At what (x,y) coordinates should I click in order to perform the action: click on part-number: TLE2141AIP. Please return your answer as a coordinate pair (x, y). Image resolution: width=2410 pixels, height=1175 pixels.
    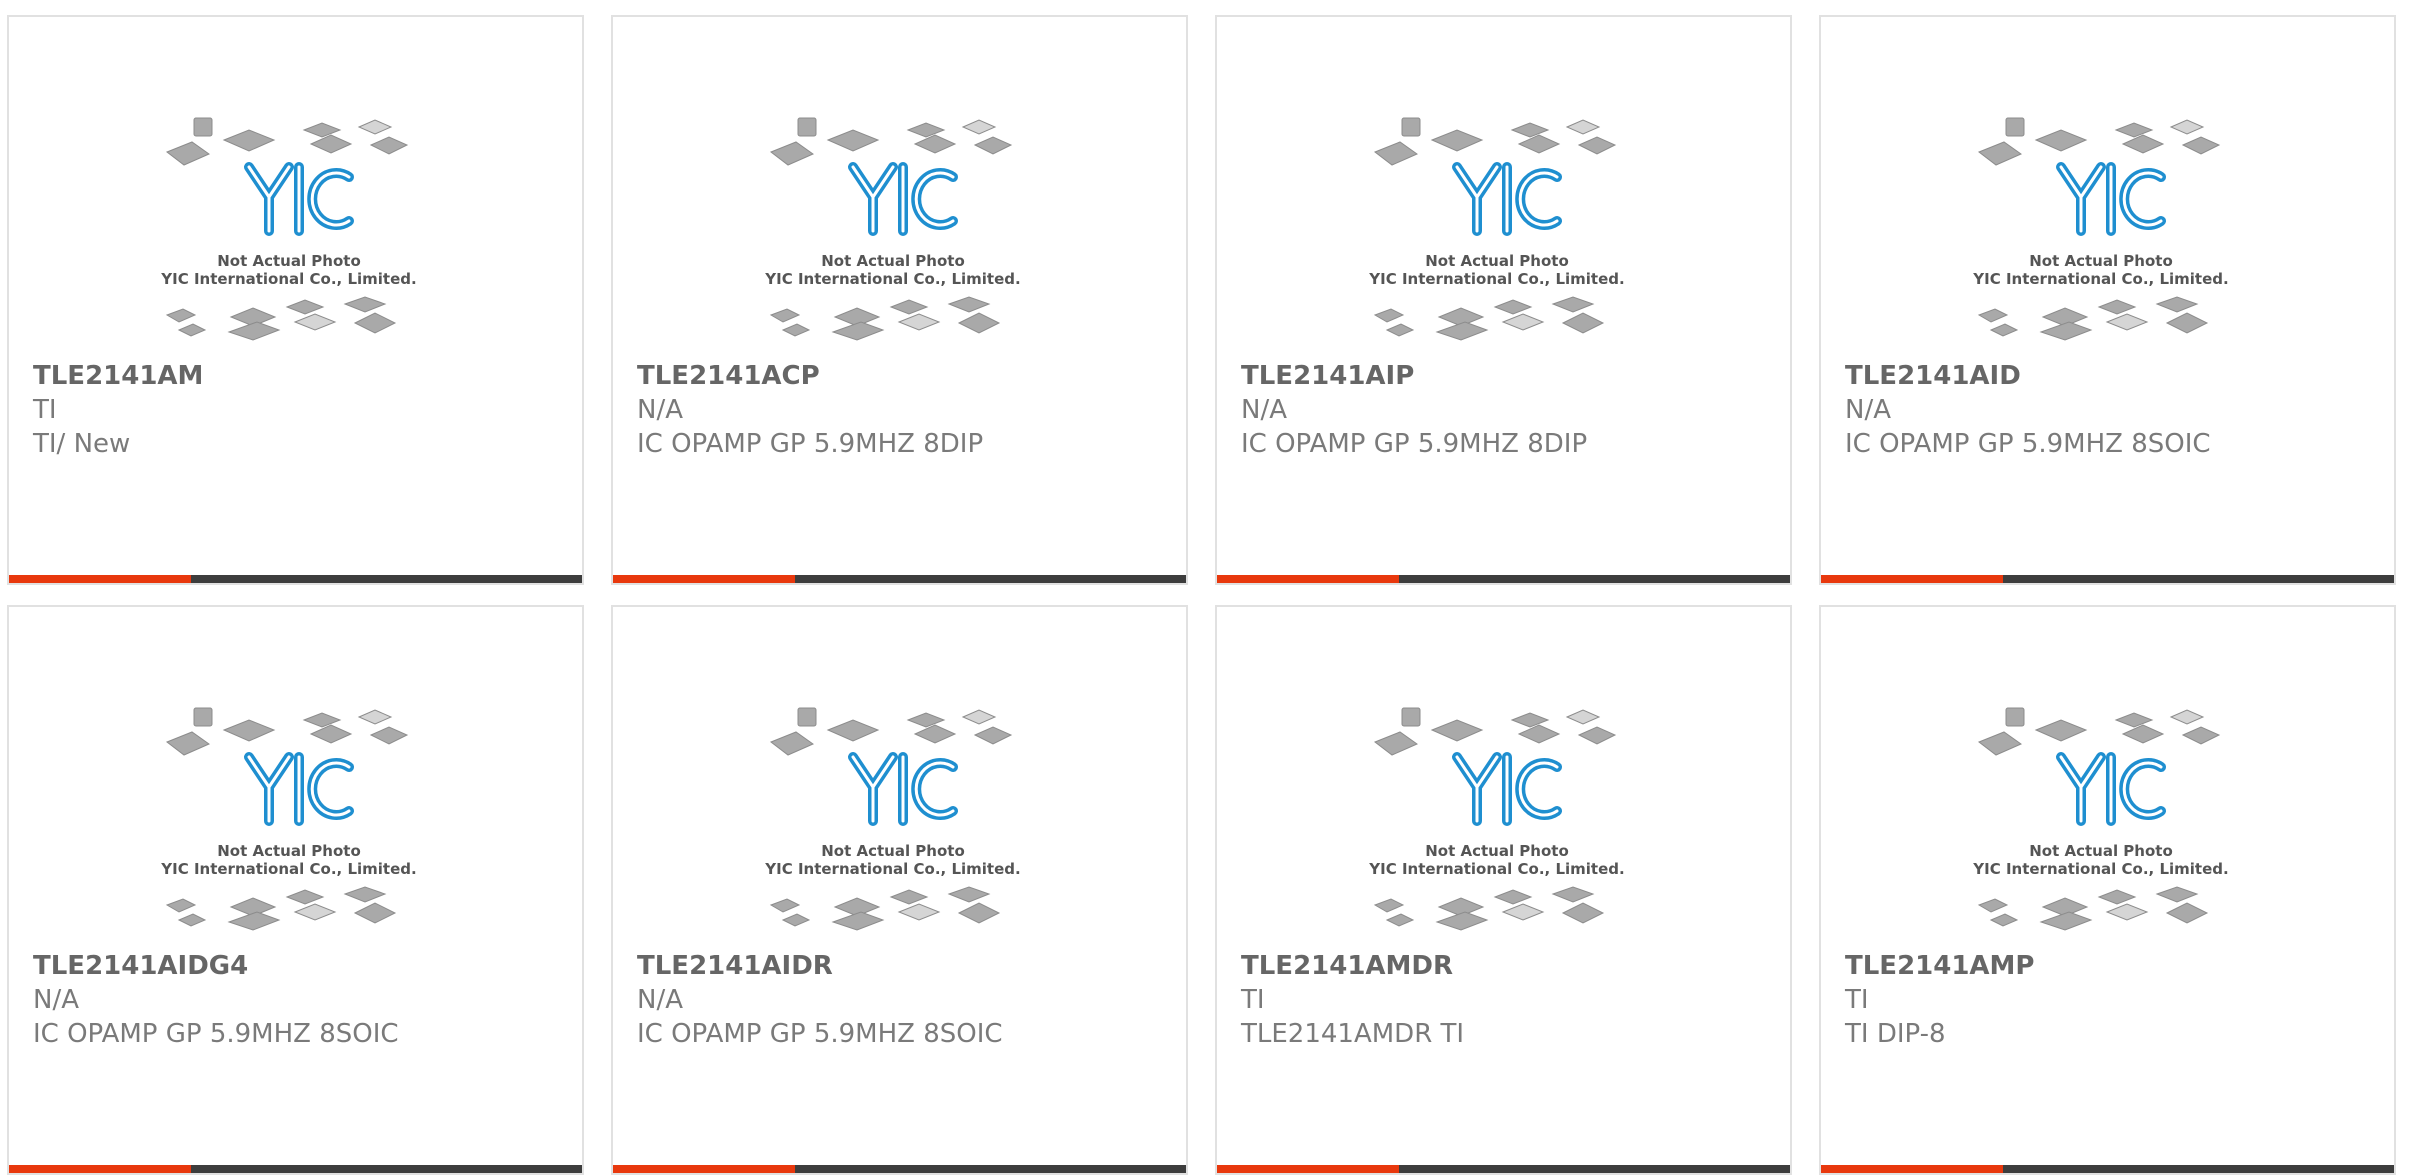
    Looking at the image, I should click on (1327, 376).